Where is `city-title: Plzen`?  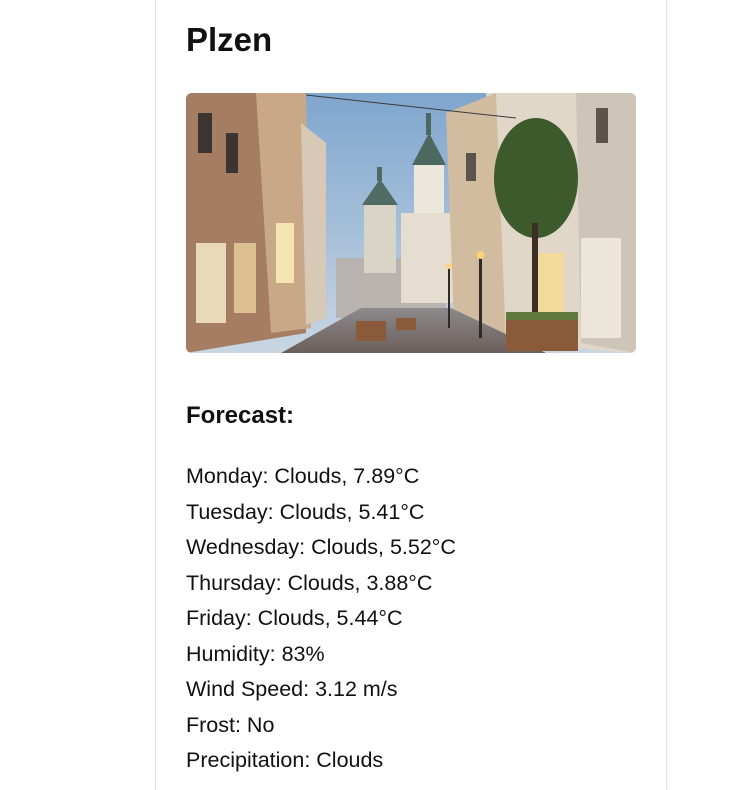 city-title: Plzen is located at coordinates (229, 39).